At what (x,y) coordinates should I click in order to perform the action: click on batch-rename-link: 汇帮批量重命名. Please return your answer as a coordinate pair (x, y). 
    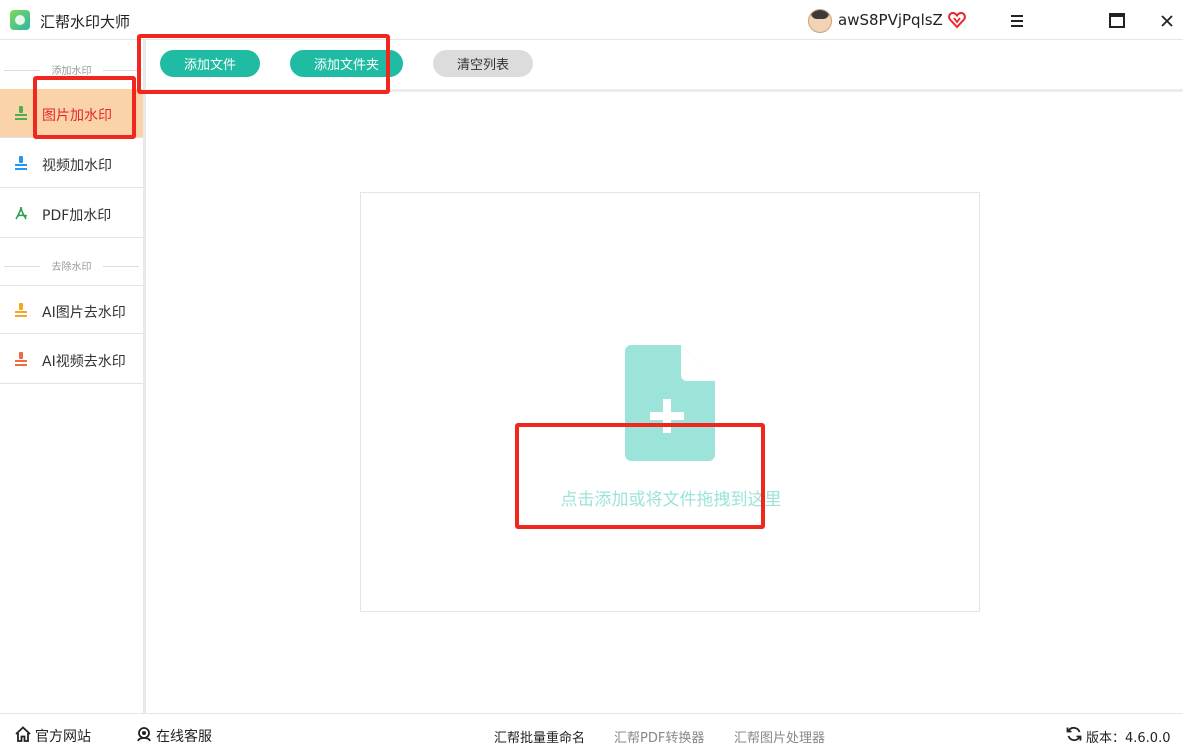
    Looking at the image, I should click on (539, 736).